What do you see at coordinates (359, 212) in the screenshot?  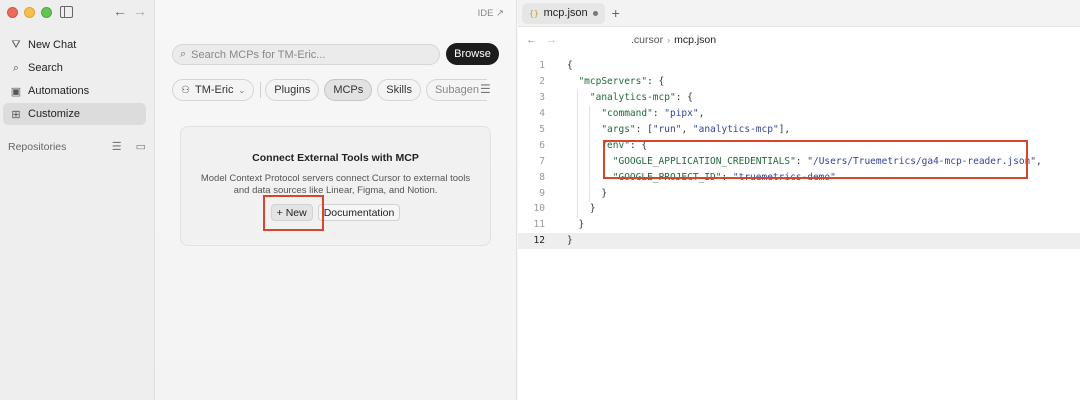 I see `documentation-button: Documentation` at bounding box center [359, 212].